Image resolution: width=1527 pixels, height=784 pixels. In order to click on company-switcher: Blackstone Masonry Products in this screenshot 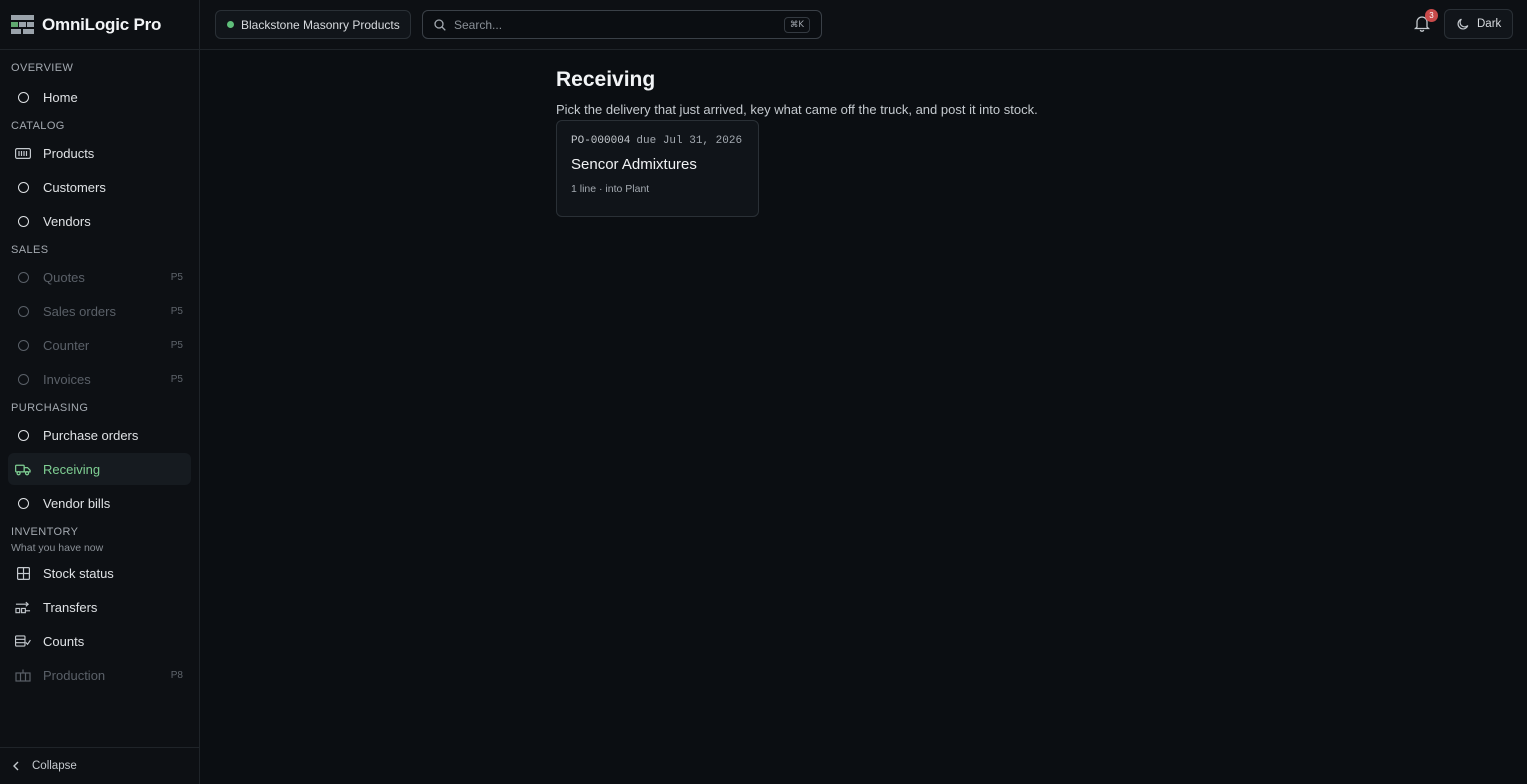, I will do `click(313, 24)`.